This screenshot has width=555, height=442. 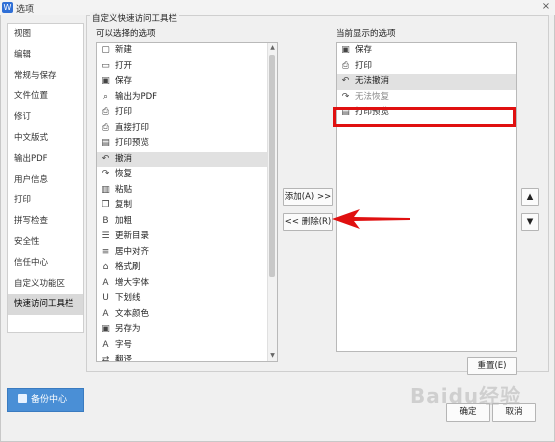 What do you see at coordinates (45, 138) in the screenshot?
I see `nav-item: 中文版式` at bounding box center [45, 138].